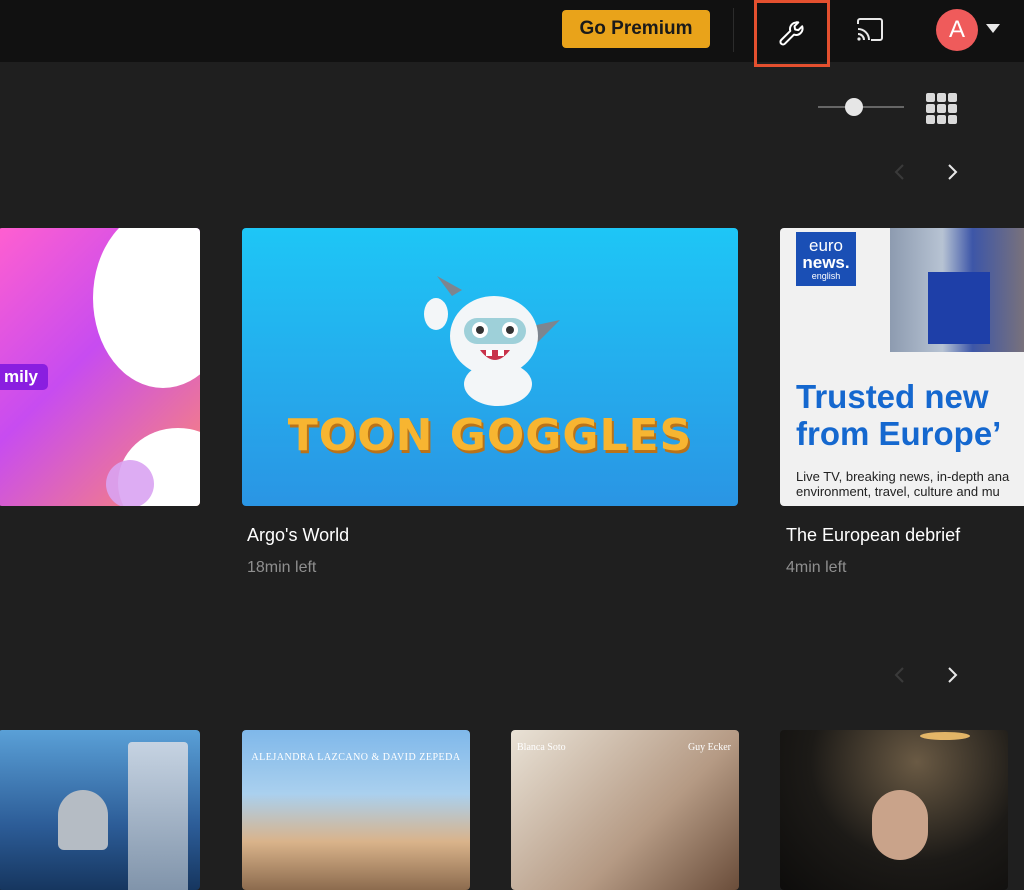 Image resolution: width=1024 pixels, height=890 pixels. What do you see at coordinates (826, 262) in the screenshot?
I see `euronews-logo-line2: news.` at bounding box center [826, 262].